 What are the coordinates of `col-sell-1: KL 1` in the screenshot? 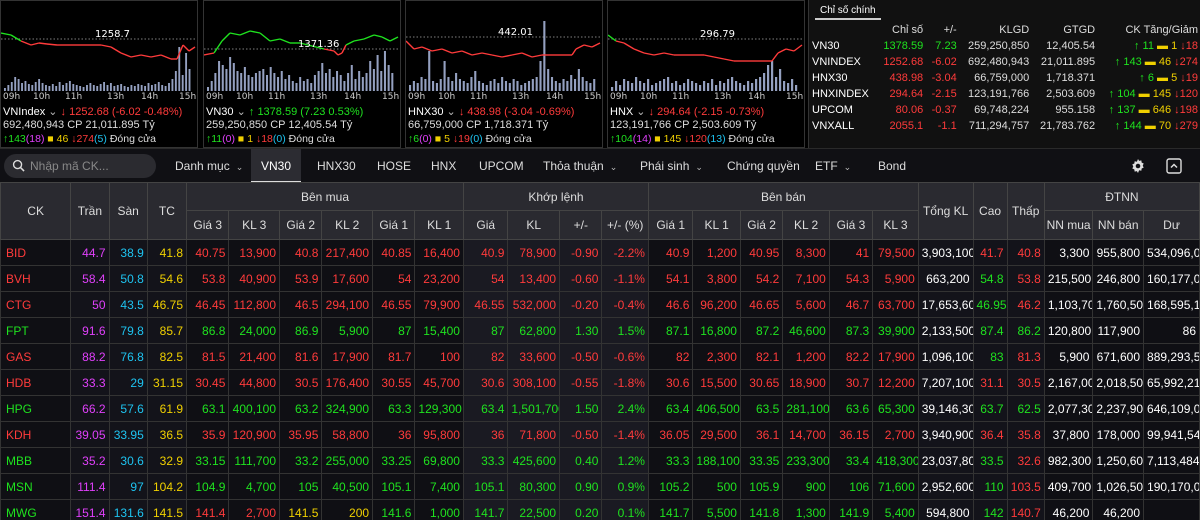 It's located at (716, 225).